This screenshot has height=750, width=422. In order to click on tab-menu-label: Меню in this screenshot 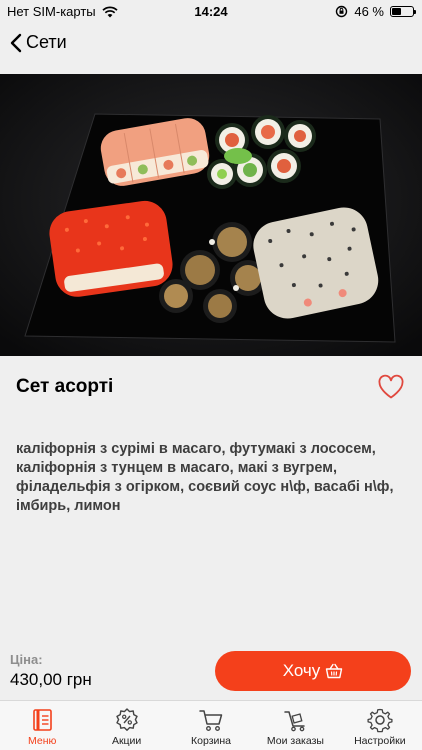, I will do `click(42, 741)`.